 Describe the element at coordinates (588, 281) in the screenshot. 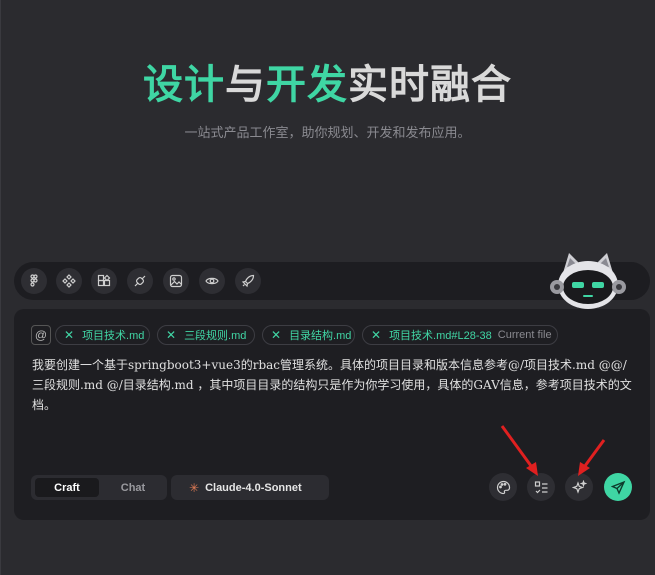

I see `robot-mascot-icon` at that location.